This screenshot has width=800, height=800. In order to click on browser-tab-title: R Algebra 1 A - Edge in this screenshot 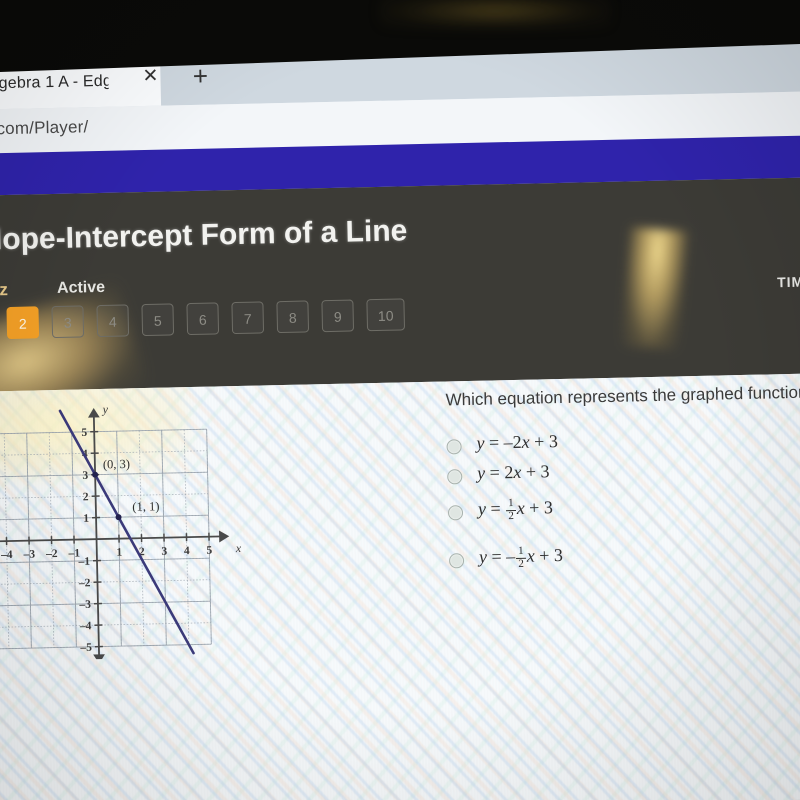, I will do `click(54, 82)`.